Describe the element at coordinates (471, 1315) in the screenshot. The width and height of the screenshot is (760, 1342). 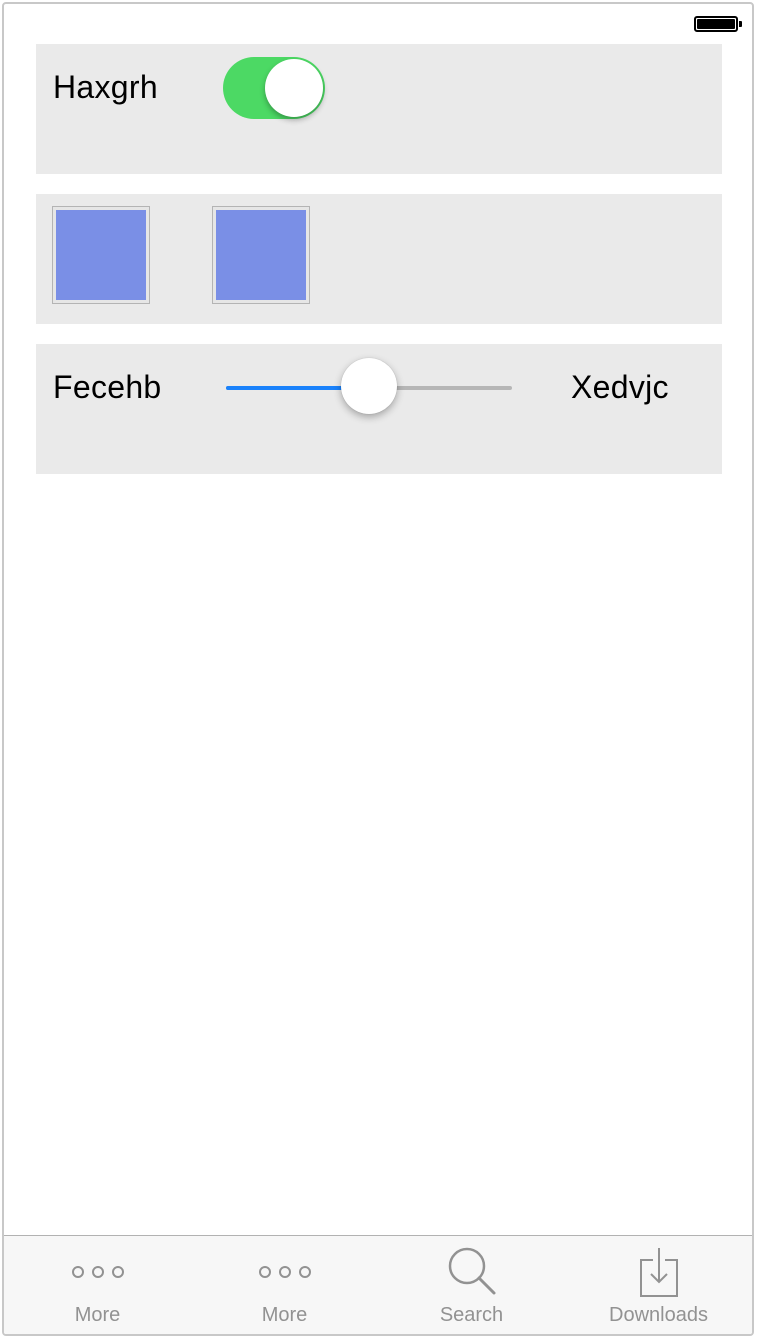
I see `tab-label: Search` at that location.